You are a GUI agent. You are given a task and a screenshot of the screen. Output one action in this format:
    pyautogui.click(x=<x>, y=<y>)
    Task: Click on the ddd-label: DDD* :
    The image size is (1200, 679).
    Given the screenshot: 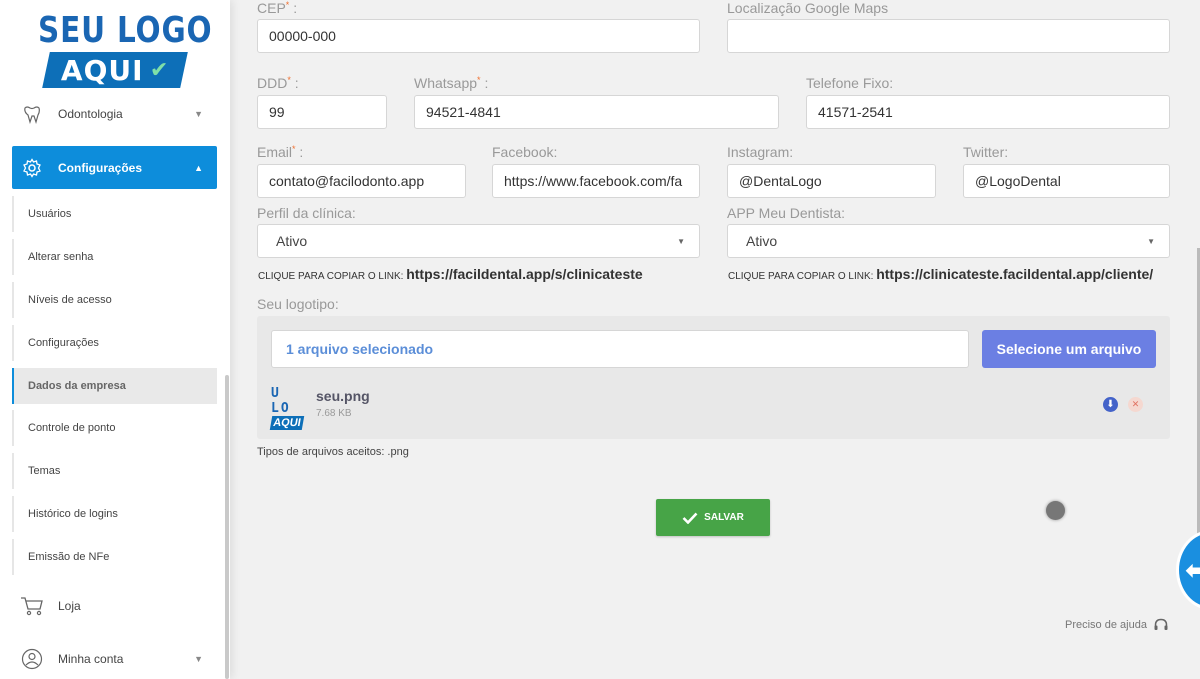 What is the action you would take?
    pyautogui.click(x=278, y=83)
    